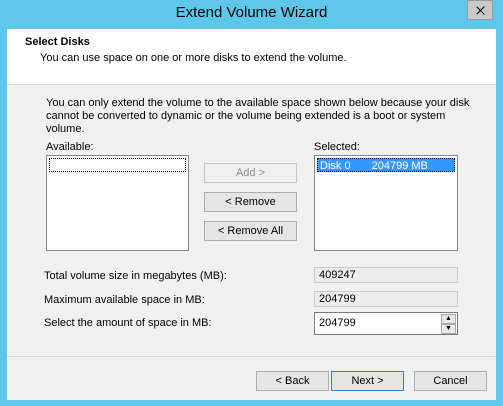 This screenshot has height=406, width=503. I want to click on total-size-value: 409247, so click(386, 275).